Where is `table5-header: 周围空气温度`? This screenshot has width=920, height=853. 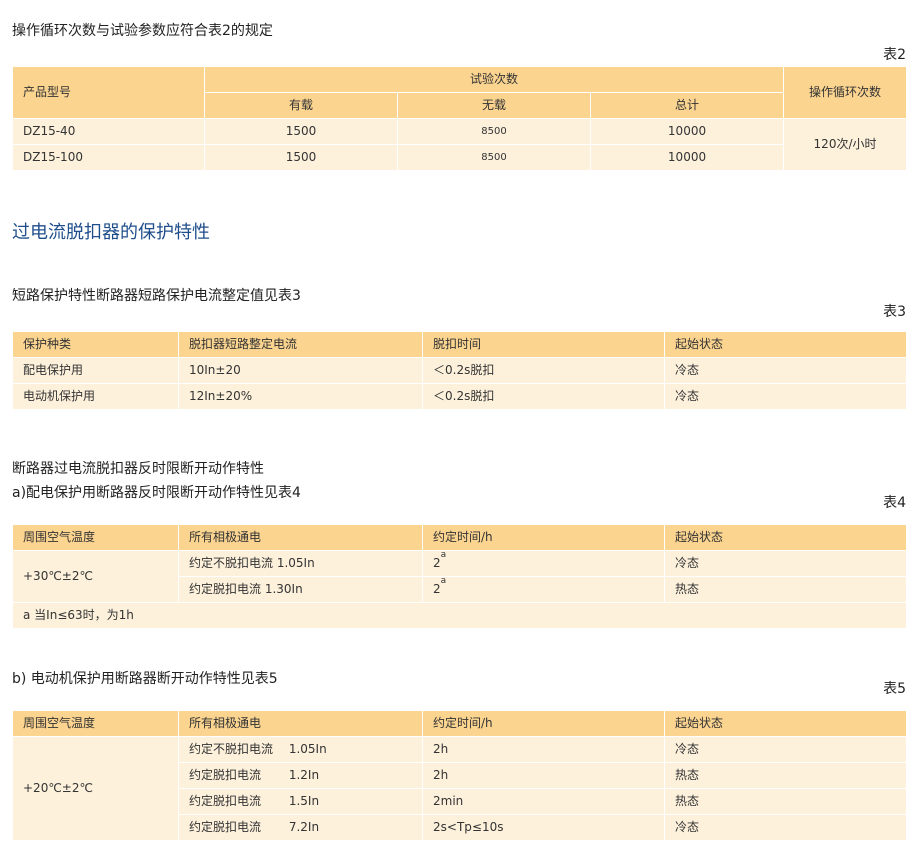
table5-header: 周围空气温度 is located at coordinates (95, 723).